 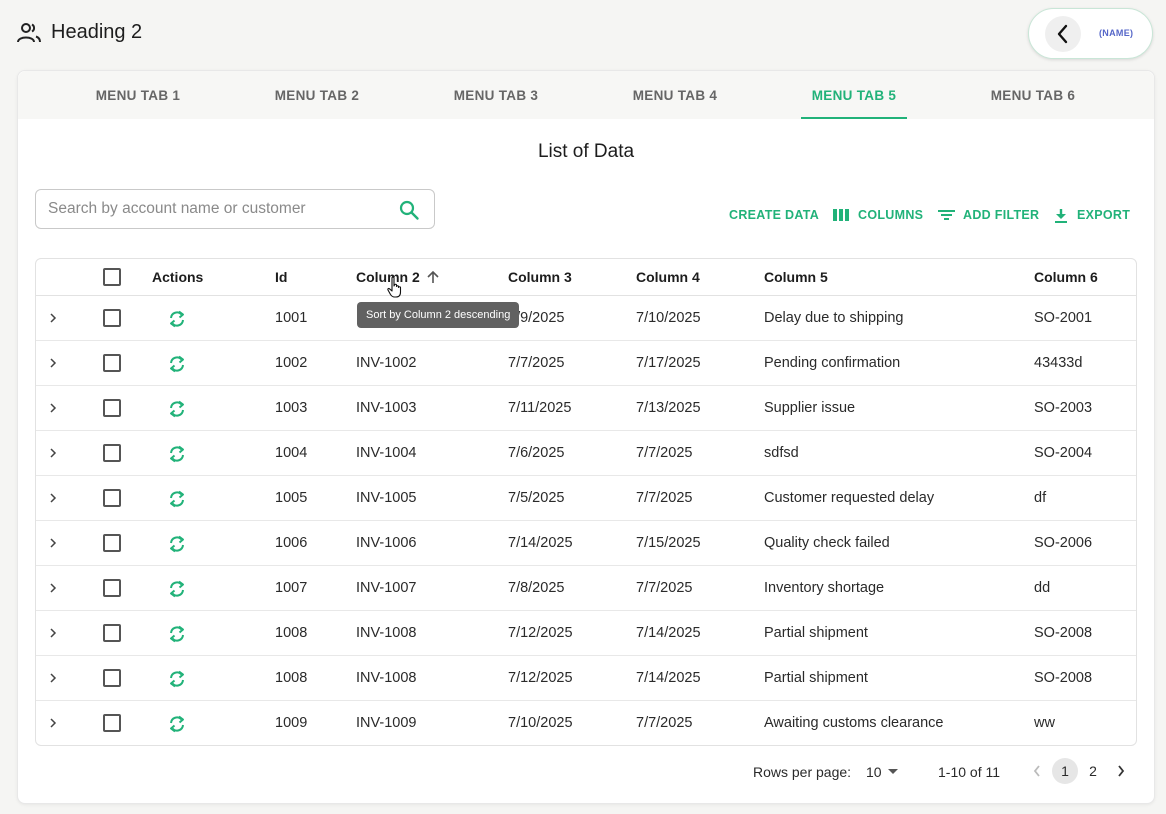 I want to click on cell-column-3: 7/11/2025, so click(x=540, y=408).